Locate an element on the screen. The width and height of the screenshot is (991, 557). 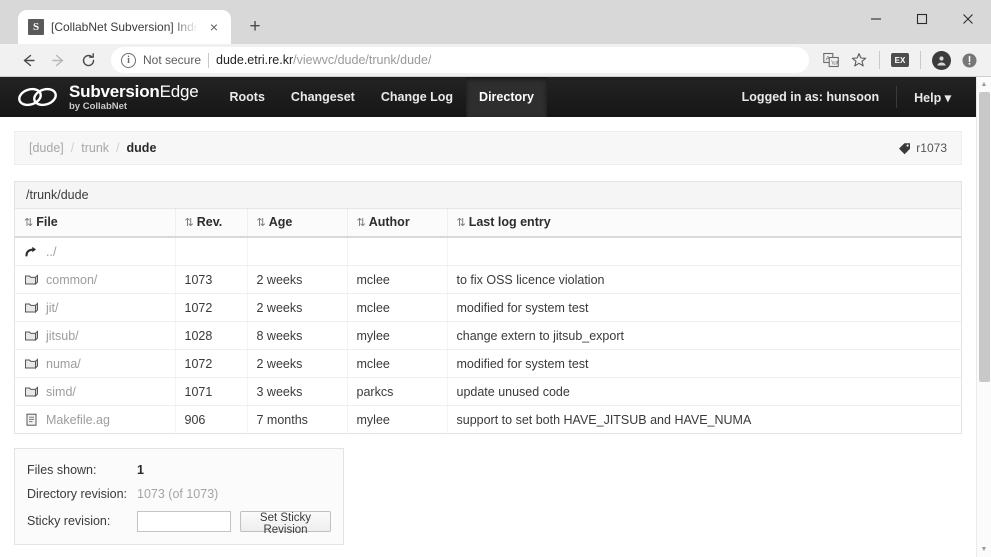
url-text: dude.etri.re.kr/viewvc/dude/trunk/dude/ is located at coordinates (323, 60).